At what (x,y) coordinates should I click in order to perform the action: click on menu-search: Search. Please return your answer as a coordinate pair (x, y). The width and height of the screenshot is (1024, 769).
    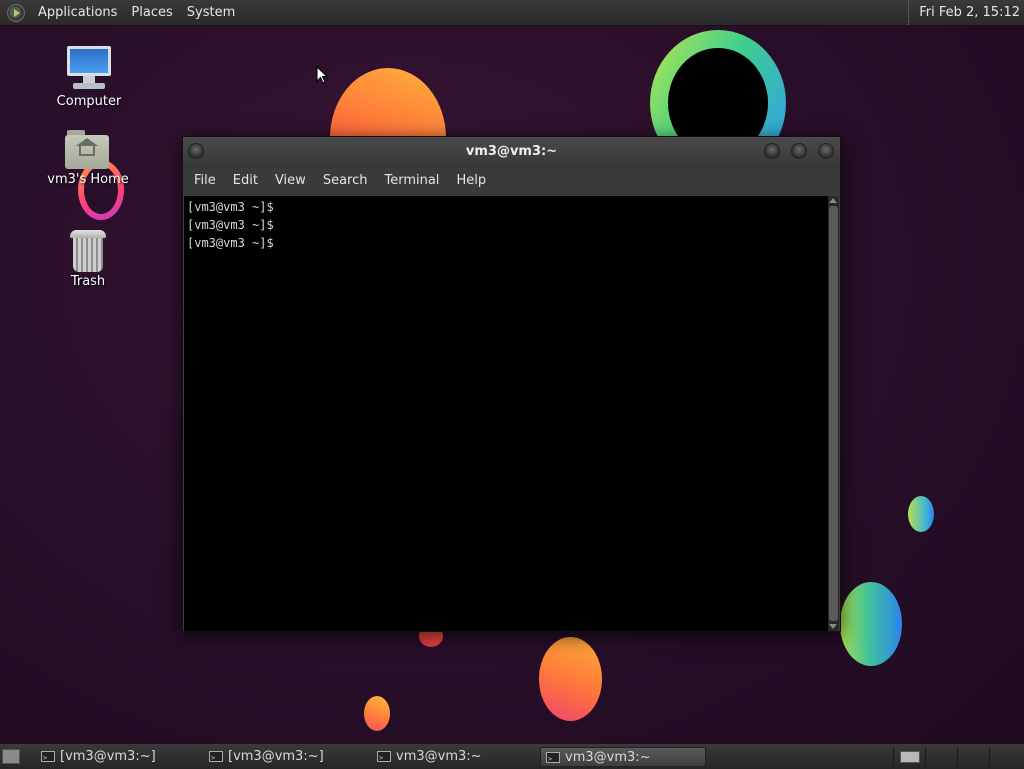
    Looking at the image, I should click on (345, 181).